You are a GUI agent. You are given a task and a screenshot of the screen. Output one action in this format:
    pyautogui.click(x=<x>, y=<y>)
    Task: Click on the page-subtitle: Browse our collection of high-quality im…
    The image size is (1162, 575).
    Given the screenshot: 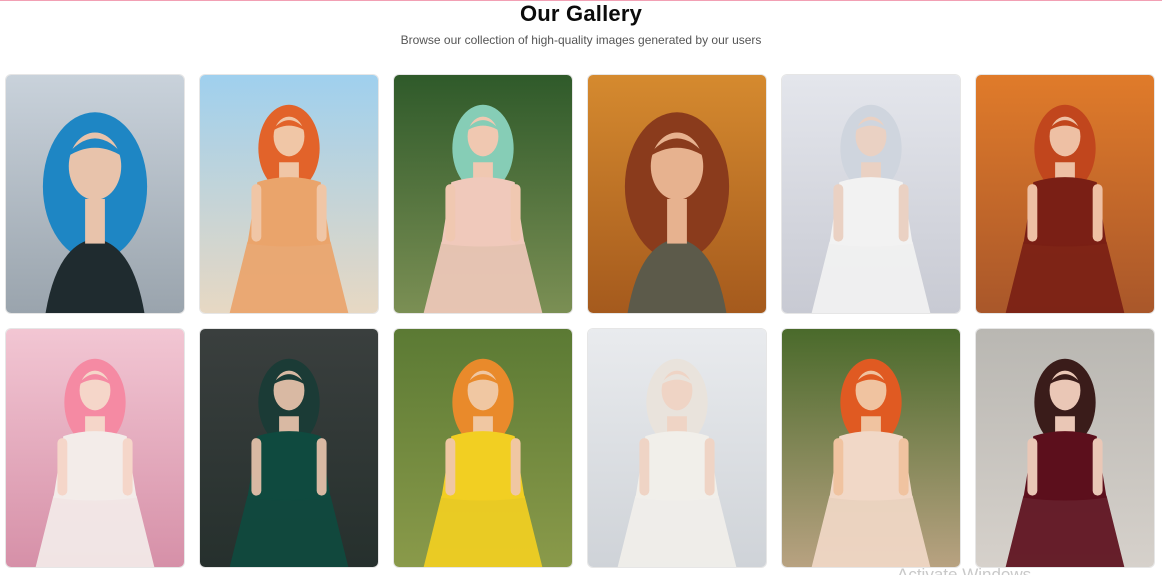 What is the action you would take?
    pyautogui.click(x=581, y=40)
    